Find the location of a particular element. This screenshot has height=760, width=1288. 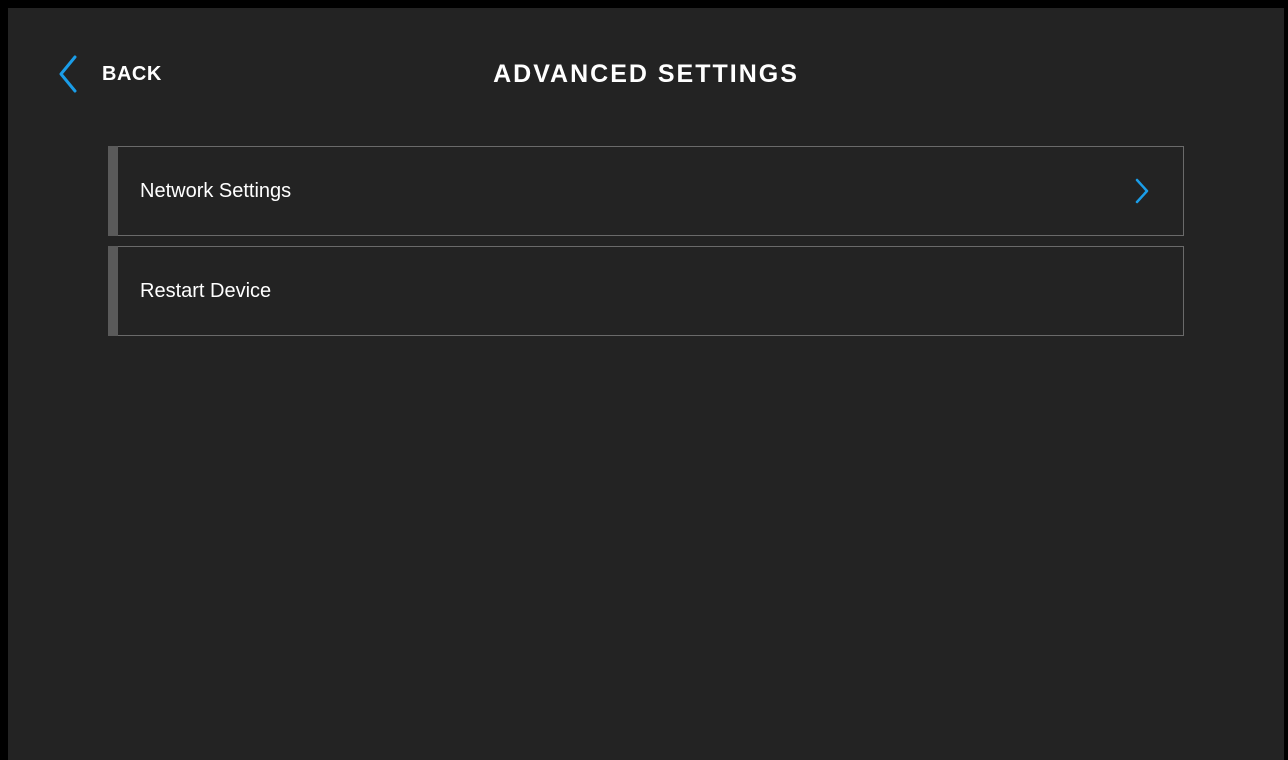

menu-item-label: Network Settings is located at coordinates (216, 190).